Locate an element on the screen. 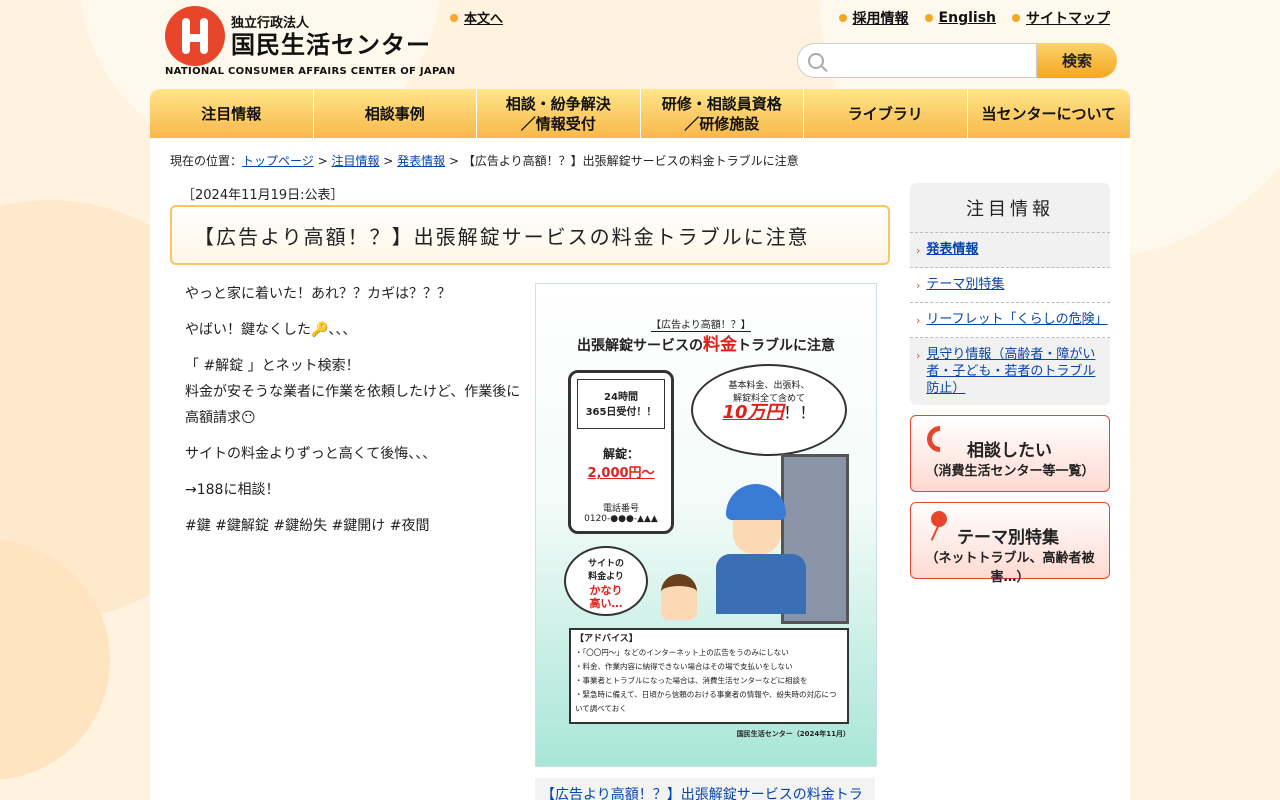  sitemap-link: サイトマップ is located at coordinates (1061, 18).